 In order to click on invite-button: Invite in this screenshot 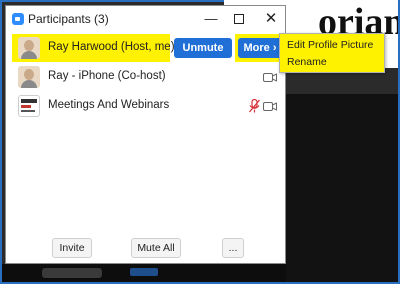, I will do `click(72, 248)`.